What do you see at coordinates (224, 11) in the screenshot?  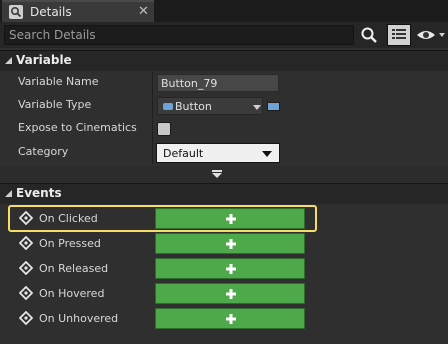 I see `tab-strip: Details ✕` at bounding box center [224, 11].